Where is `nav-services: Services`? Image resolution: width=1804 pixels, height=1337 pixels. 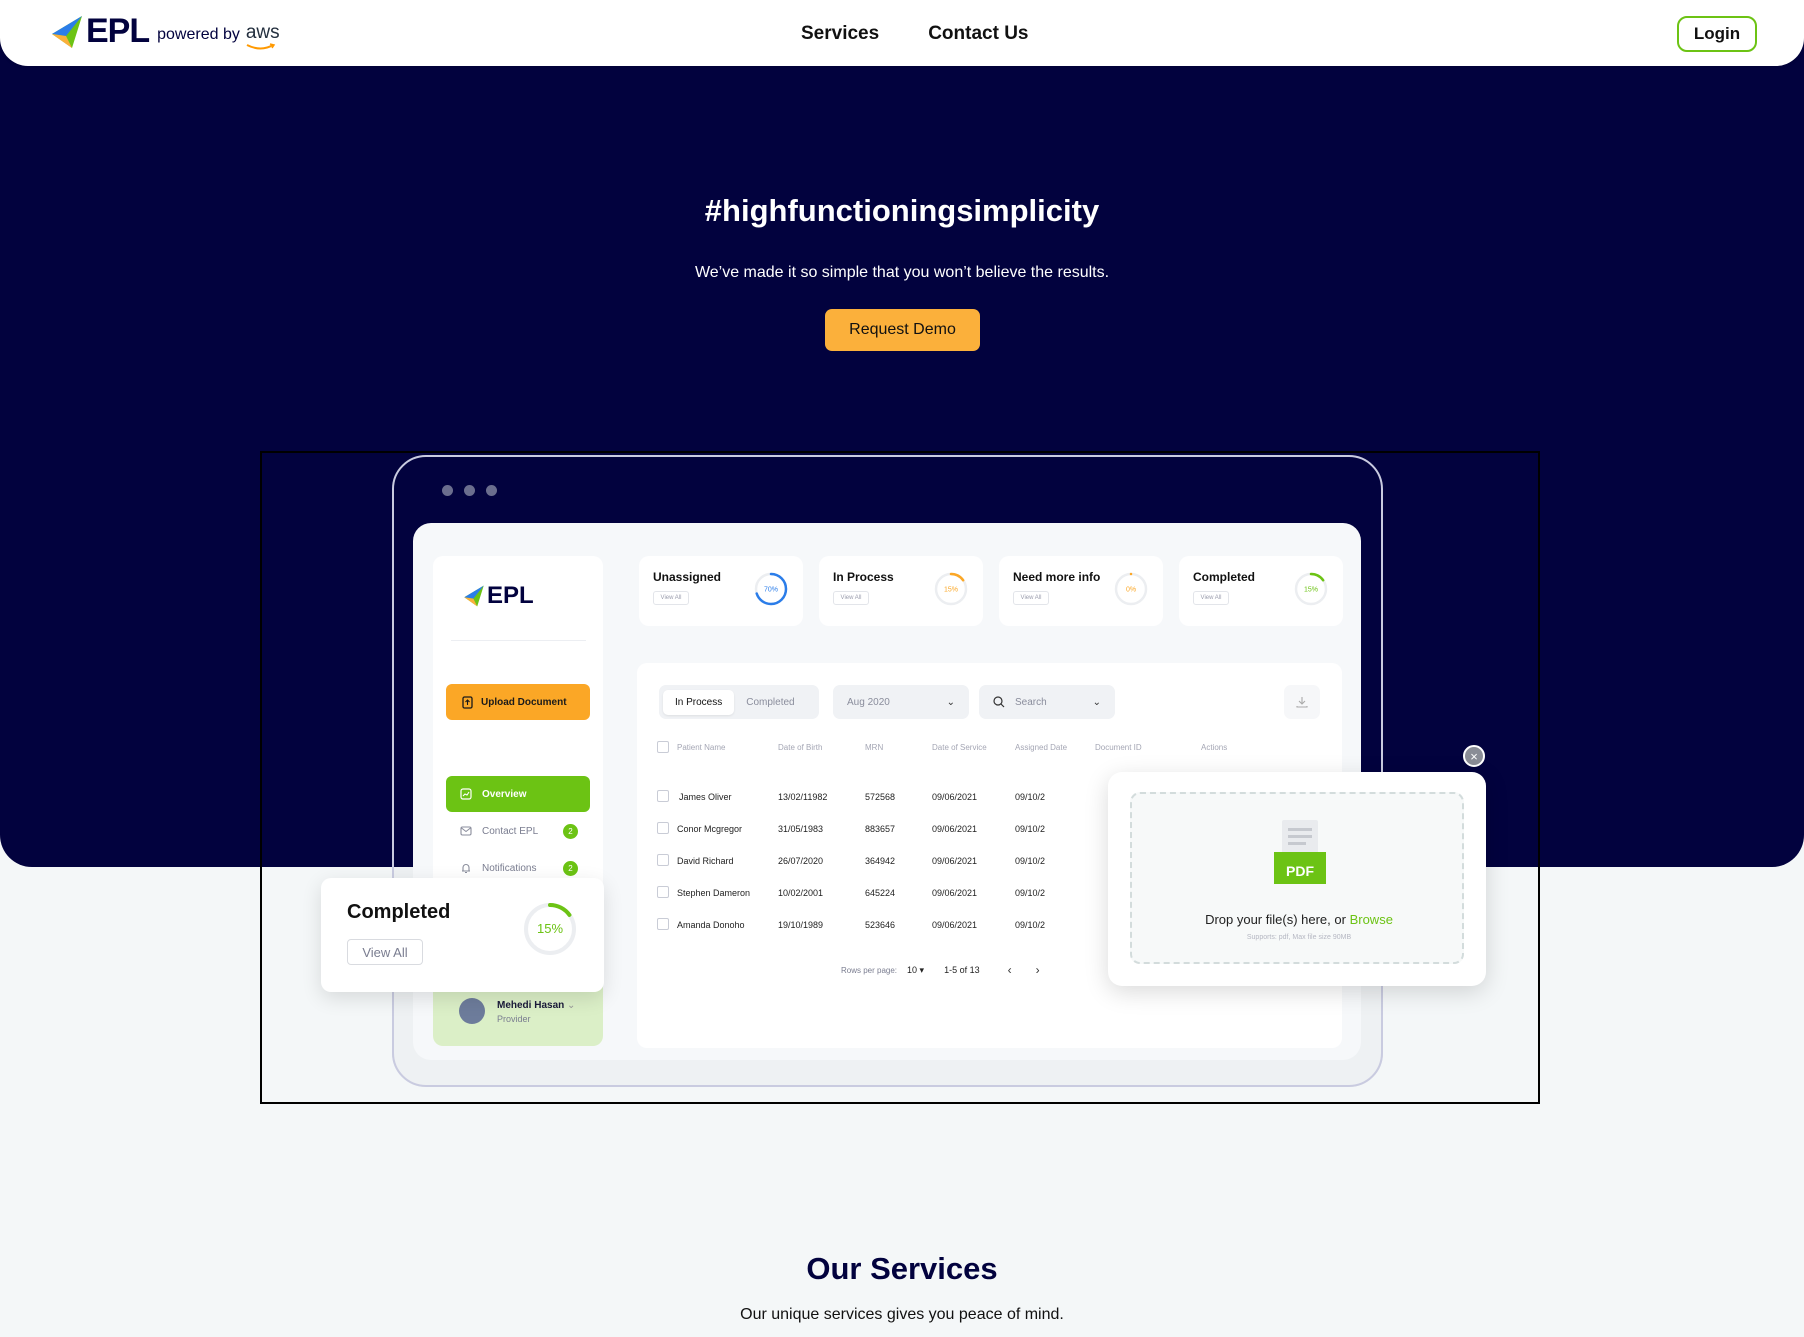
nav-services: Services is located at coordinates (840, 34).